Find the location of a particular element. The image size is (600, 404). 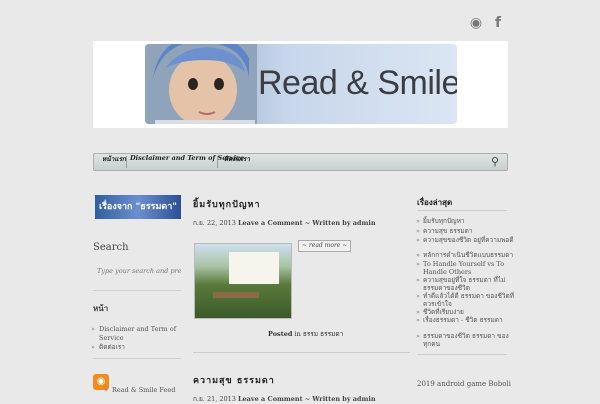

bottom-item: 2019 android game Boboli is located at coordinates (464, 384).